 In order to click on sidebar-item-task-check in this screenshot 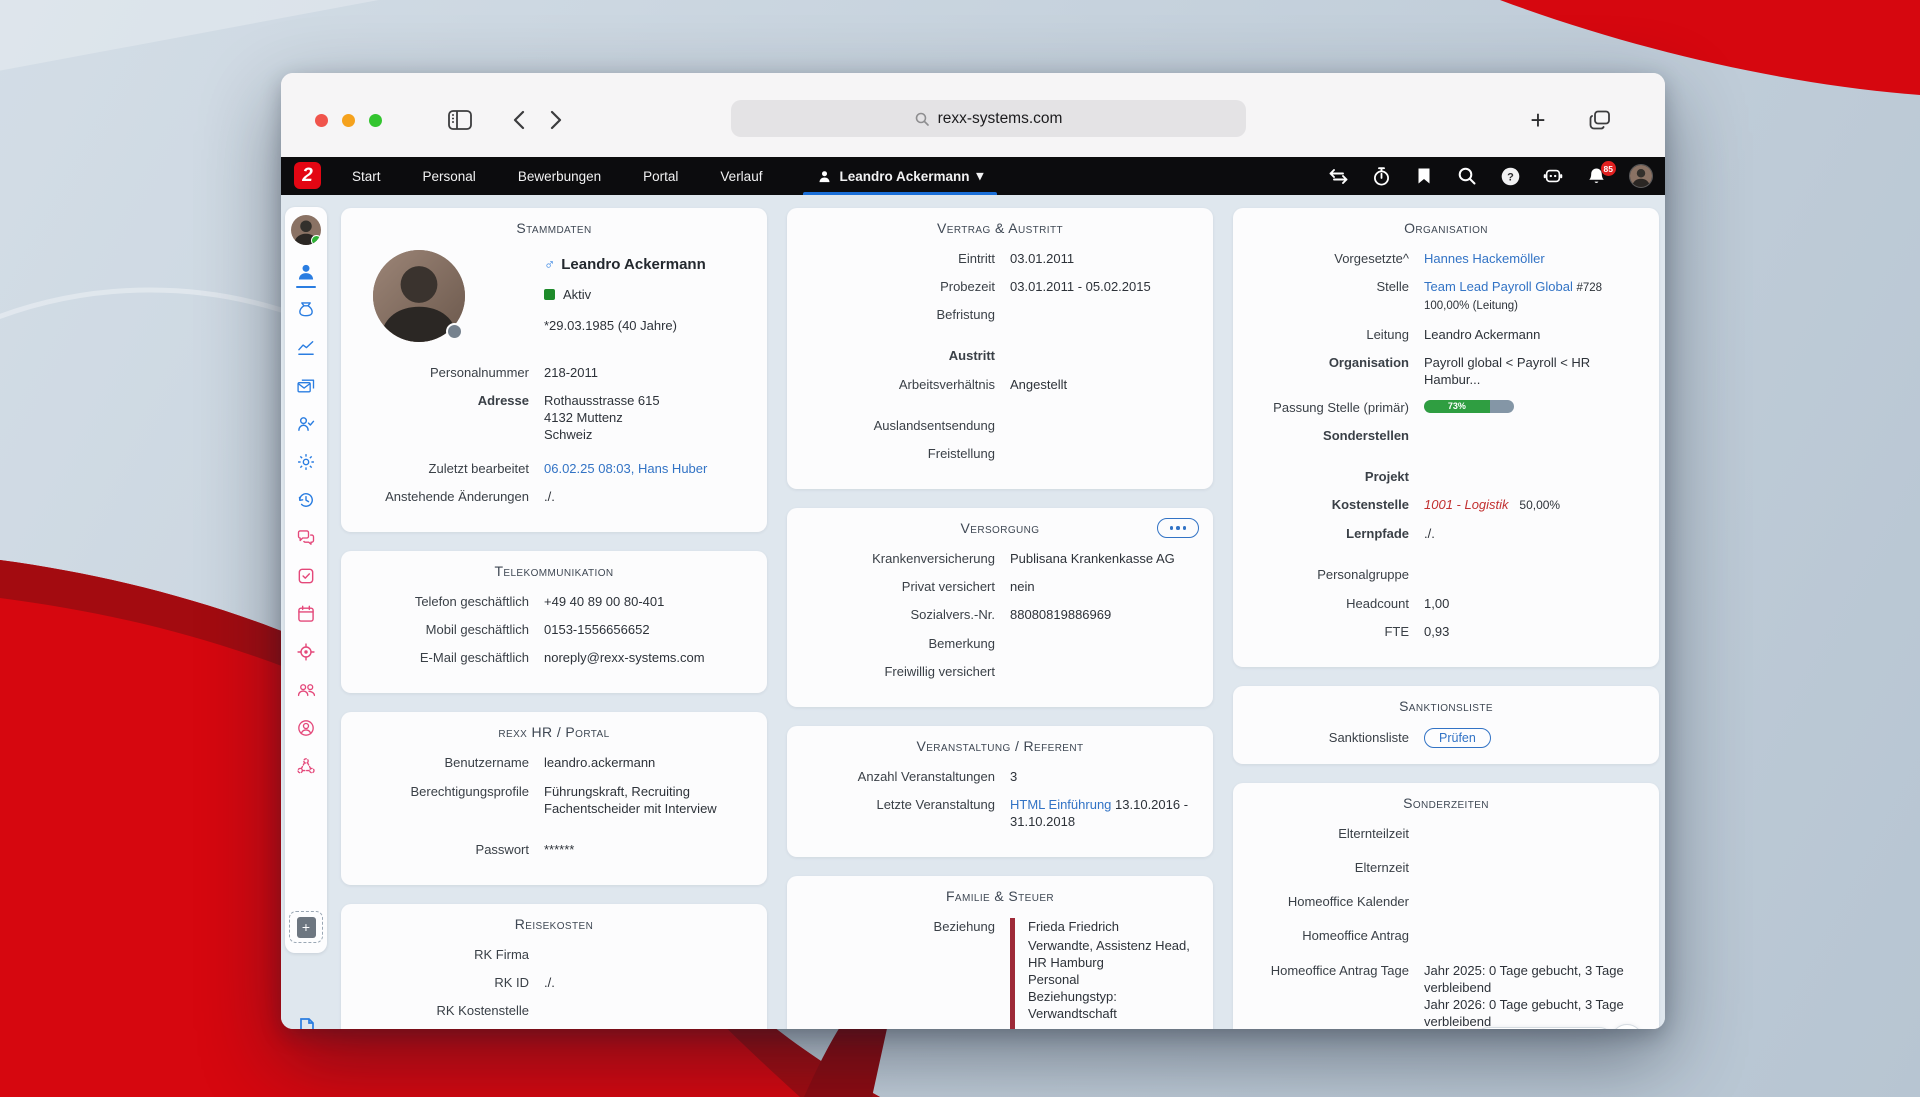, I will do `click(306, 576)`.